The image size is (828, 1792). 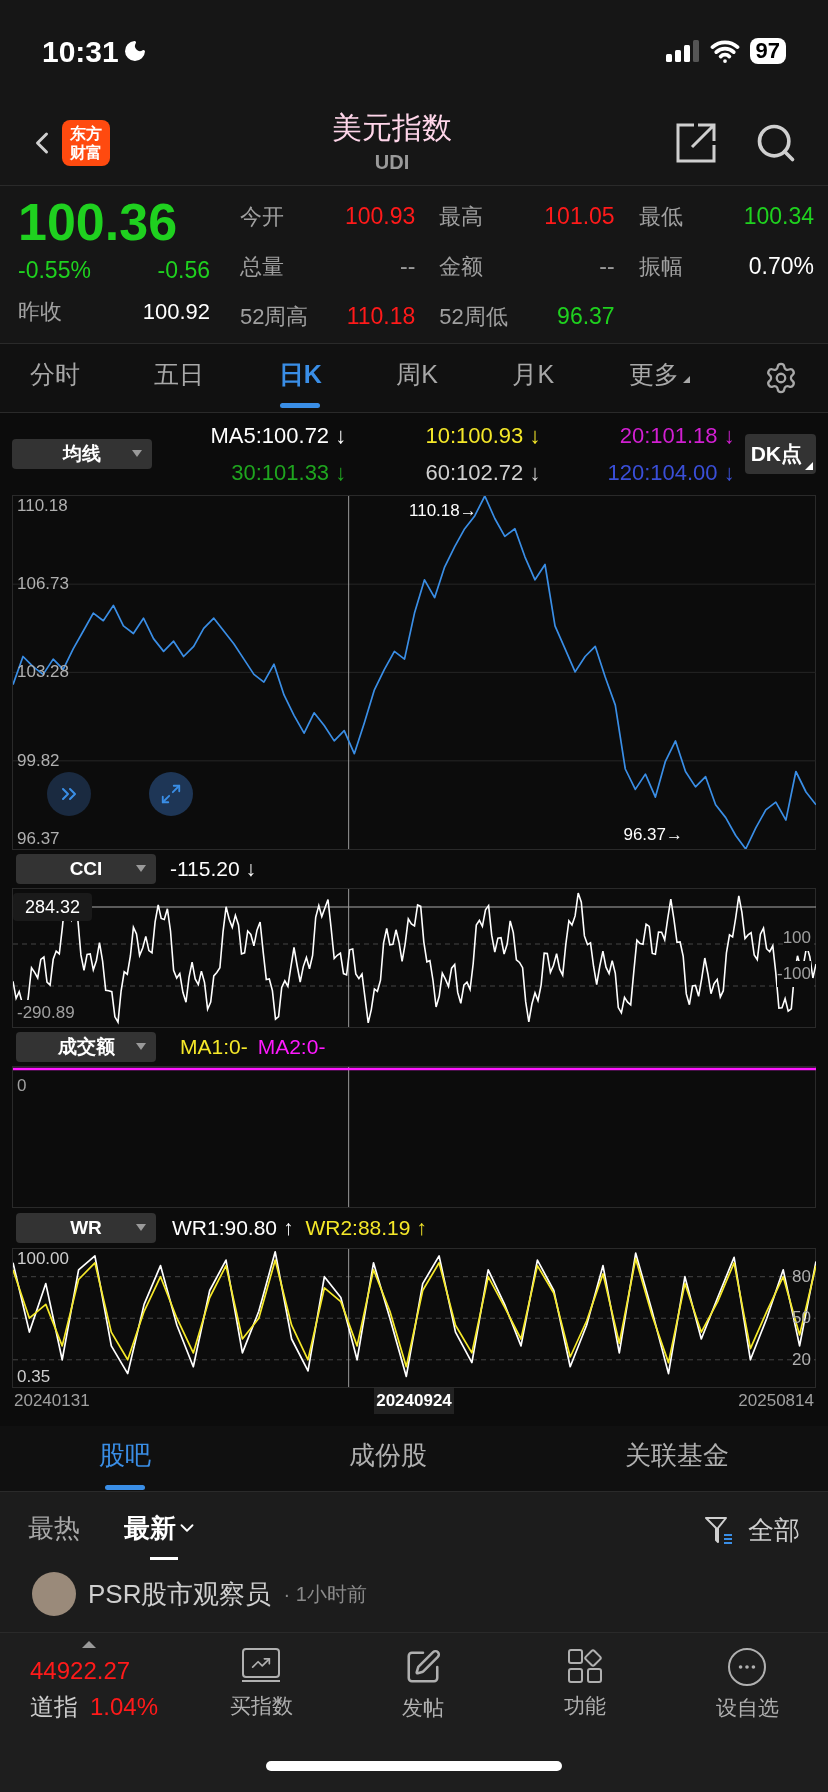 I want to click on indicator-value: WR1:90.80 ↑, so click(x=233, y=1228).